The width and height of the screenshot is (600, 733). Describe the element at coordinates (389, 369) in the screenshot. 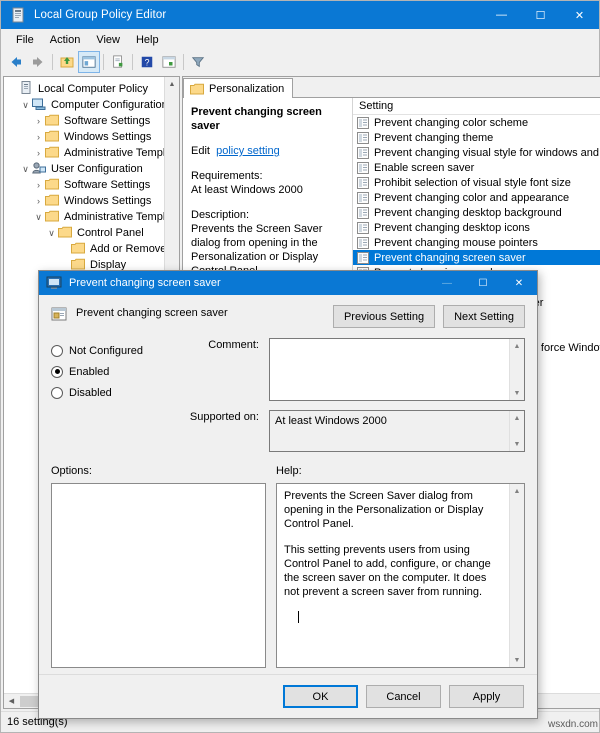

I see `comment-value` at that location.